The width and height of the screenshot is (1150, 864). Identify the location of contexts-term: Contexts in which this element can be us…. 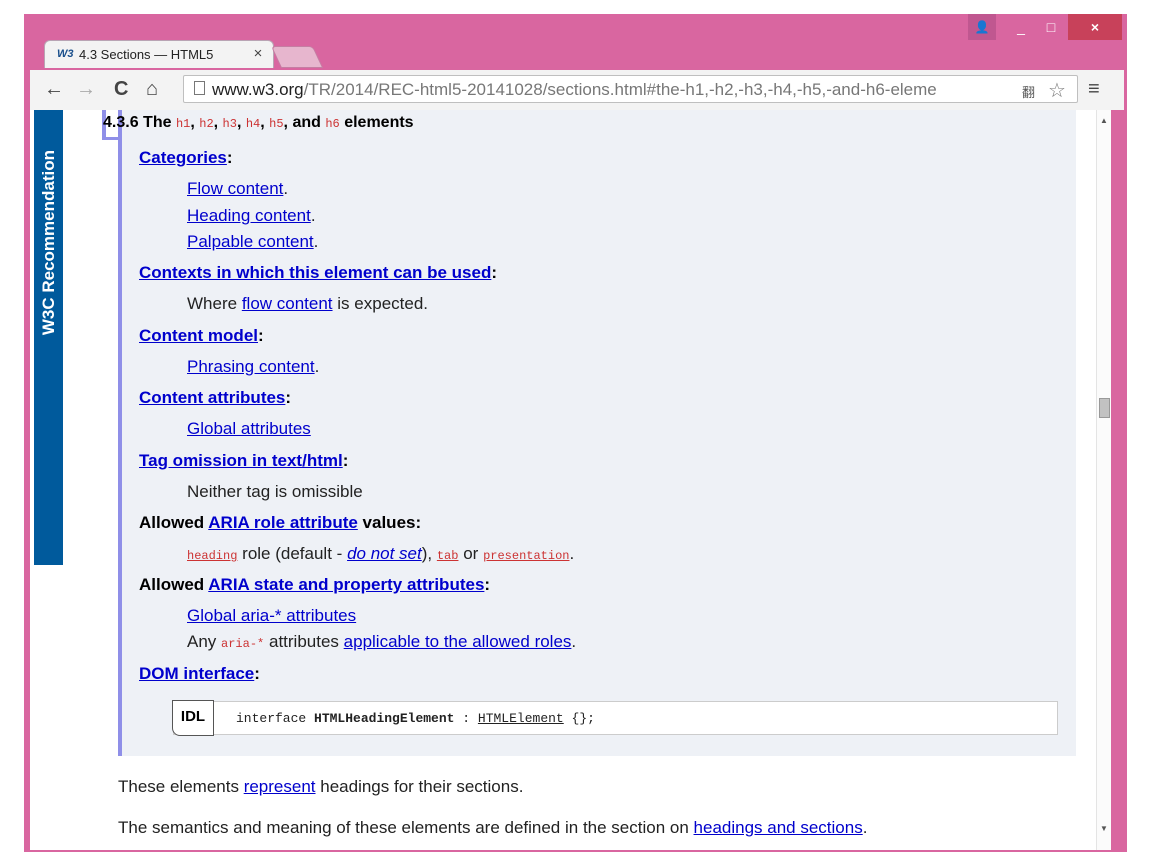
(318, 272).